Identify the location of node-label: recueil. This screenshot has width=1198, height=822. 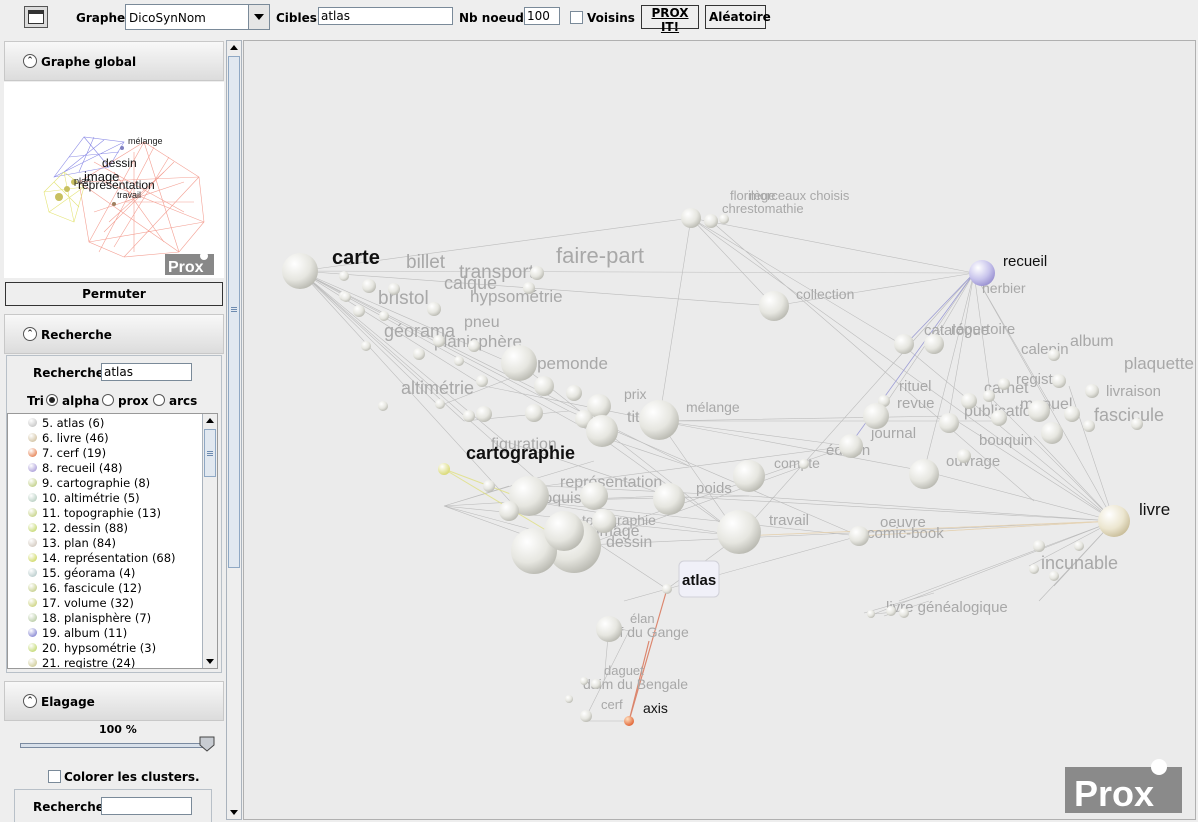
(1025, 261).